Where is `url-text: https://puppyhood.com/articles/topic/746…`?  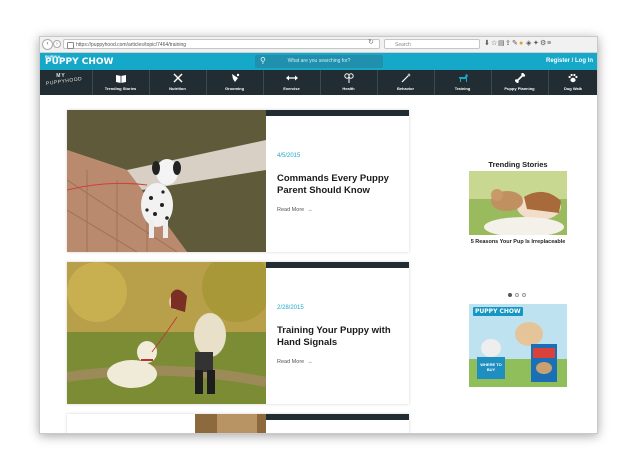
url-text: https://puppyhood.com/articles/topic/746… is located at coordinates (131, 45).